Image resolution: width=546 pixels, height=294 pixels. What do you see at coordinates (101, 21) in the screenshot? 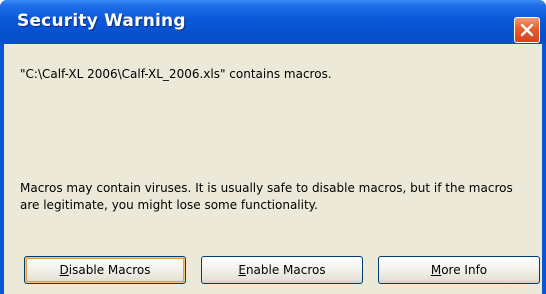
I see `dialog-title: Security Warning` at bounding box center [101, 21].